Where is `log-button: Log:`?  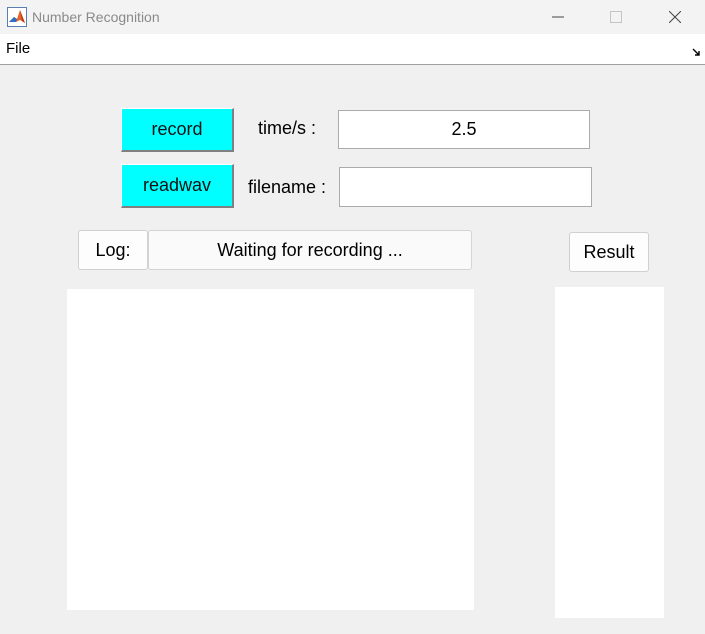 log-button: Log: is located at coordinates (113, 250).